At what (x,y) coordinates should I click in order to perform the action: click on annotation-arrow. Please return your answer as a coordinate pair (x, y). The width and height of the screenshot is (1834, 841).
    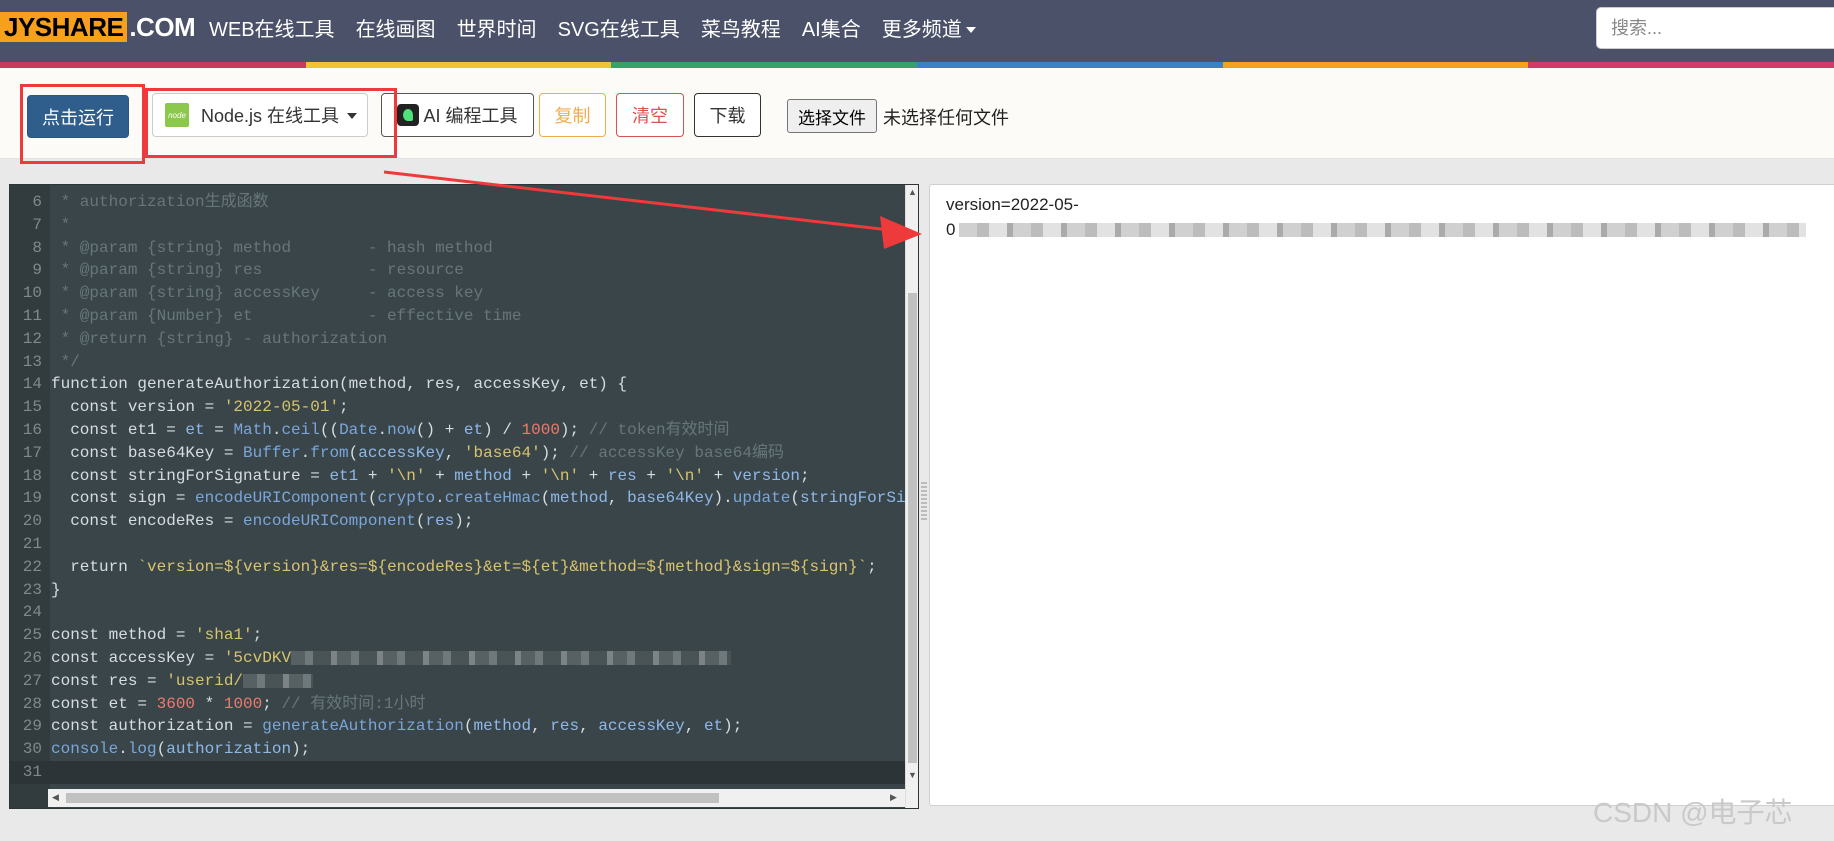
    Looking at the image, I should click on (652, 209).